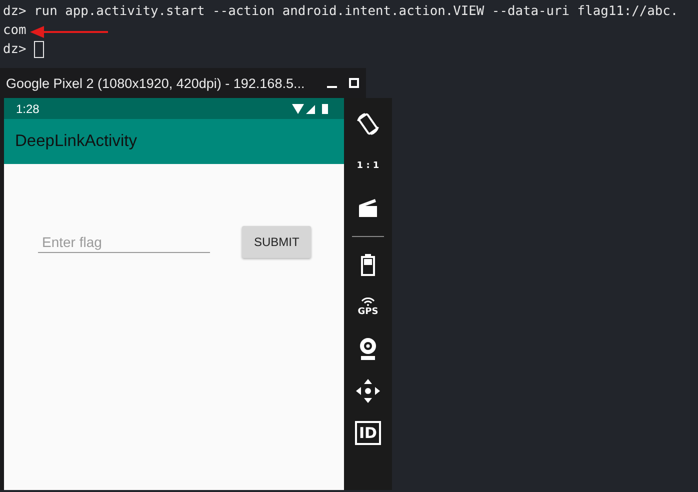 The image size is (698, 492). Describe the element at coordinates (368, 301) in the screenshot. I see `signal-waves-icon` at that location.